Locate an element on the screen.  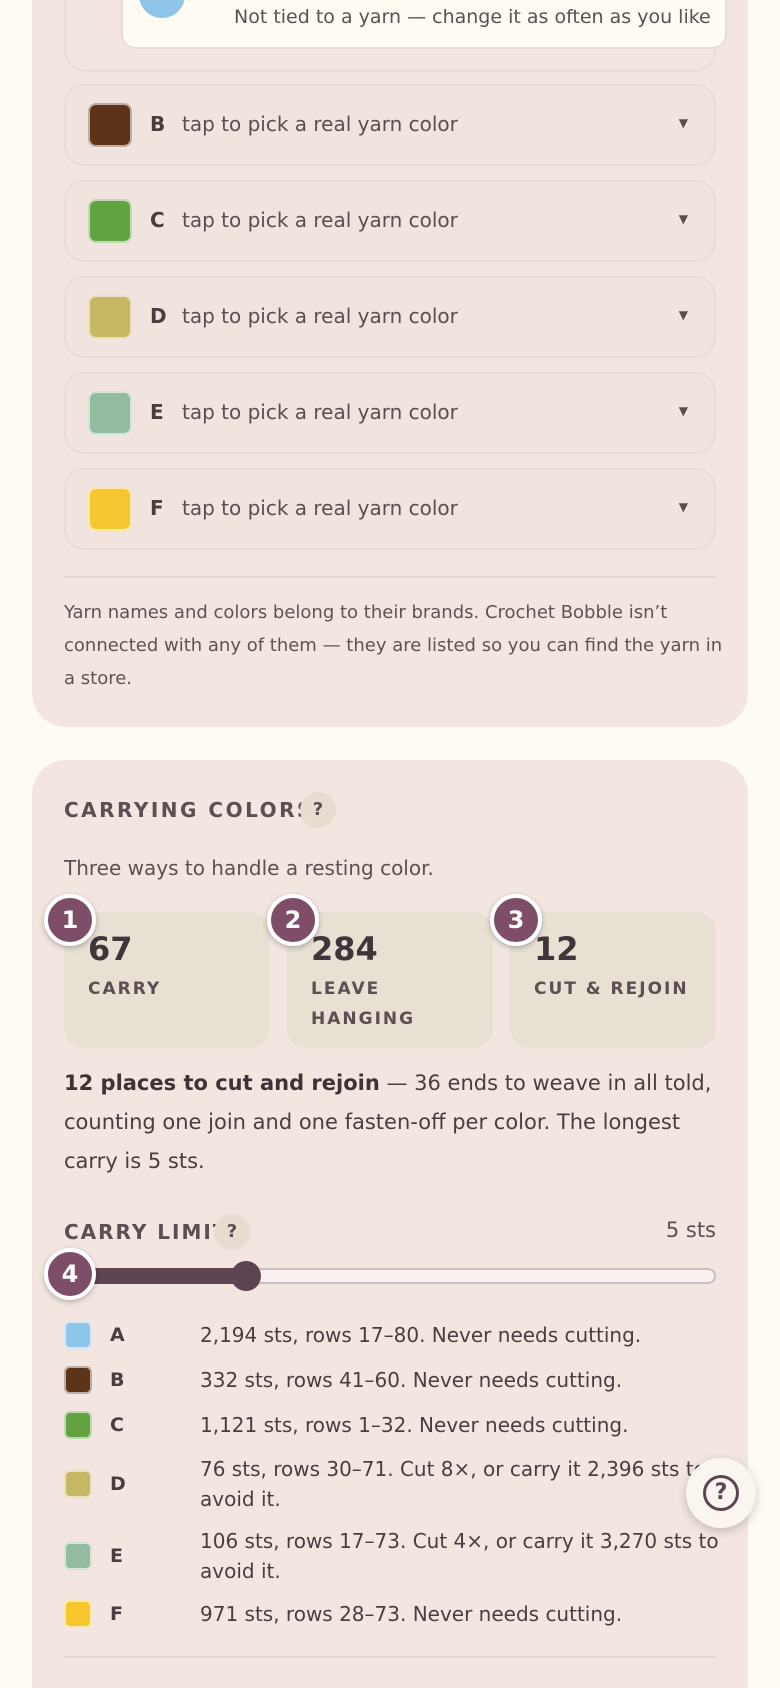
yarn-letter: B is located at coordinates (158, 124).